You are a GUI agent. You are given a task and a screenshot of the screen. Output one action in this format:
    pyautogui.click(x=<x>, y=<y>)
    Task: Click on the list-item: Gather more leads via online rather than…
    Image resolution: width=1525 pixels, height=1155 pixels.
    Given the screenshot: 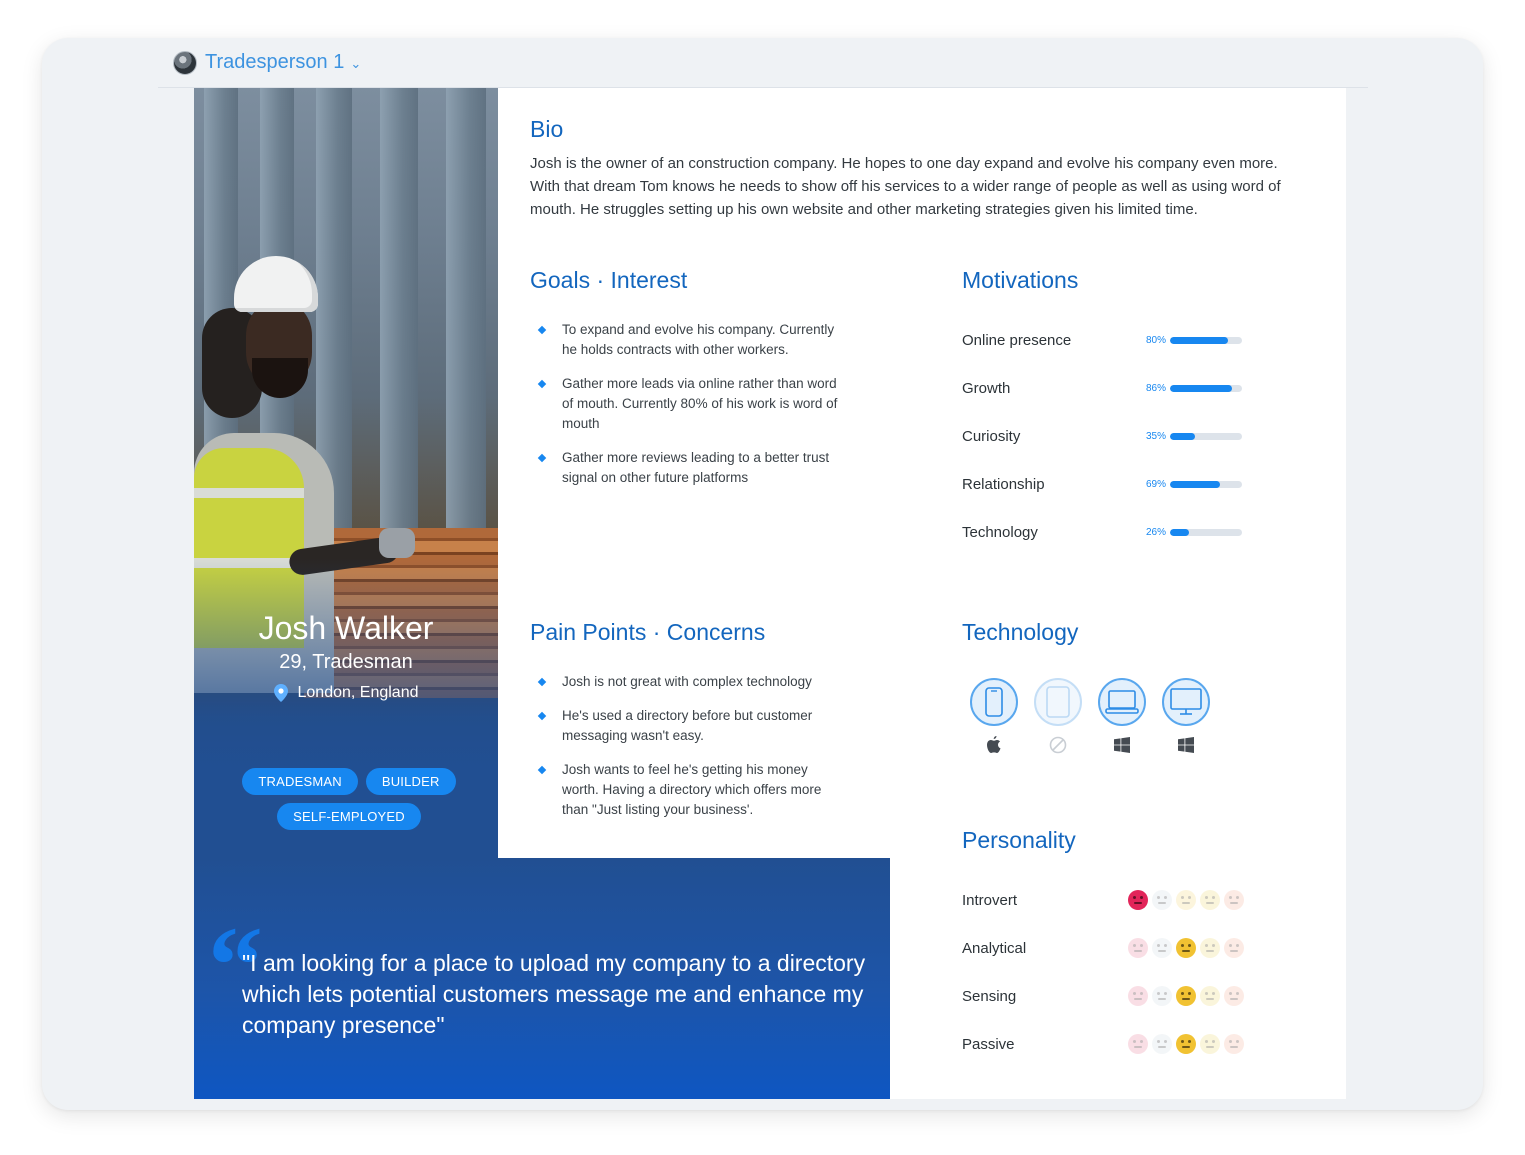 What is the action you would take?
    pyautogui.click(x=685, y=404)
    